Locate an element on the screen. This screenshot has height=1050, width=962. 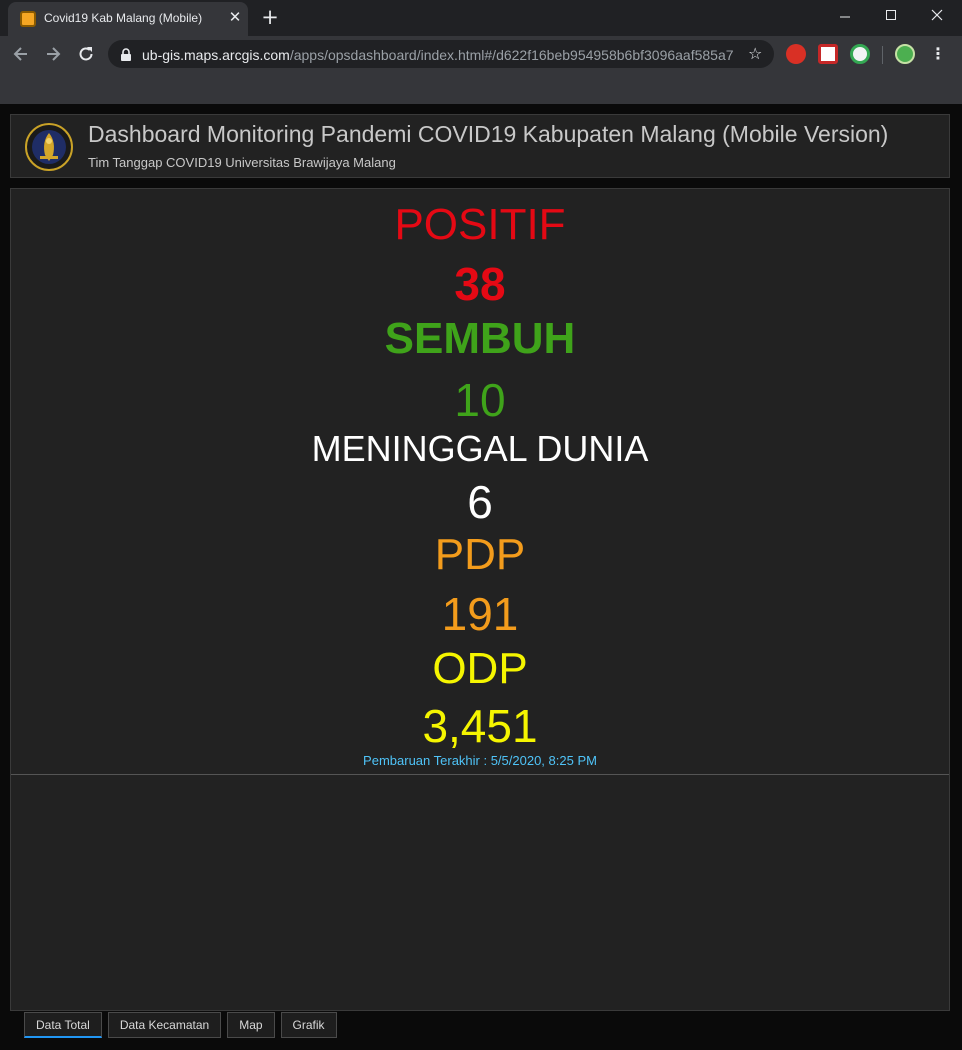
maximize-icon is located at coordinates (891, 15).